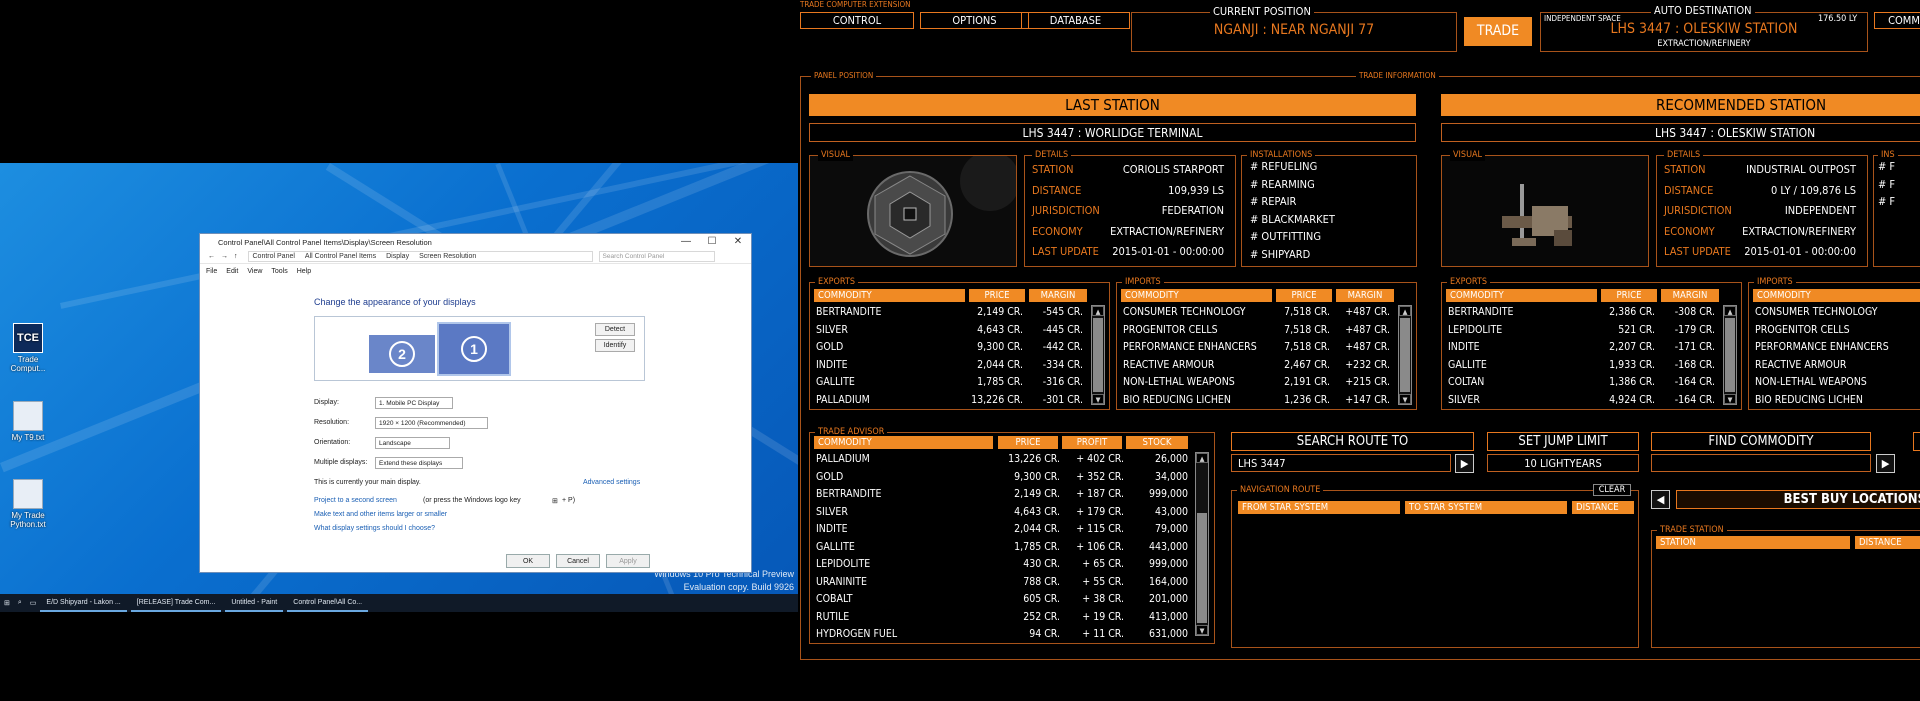 This screenshot has height=701, width=1920. What do you see at coordinates (1196, 190) in the screenshot?
I see `detail-value: 109,939 LS` at bounding box center [1196, 190].